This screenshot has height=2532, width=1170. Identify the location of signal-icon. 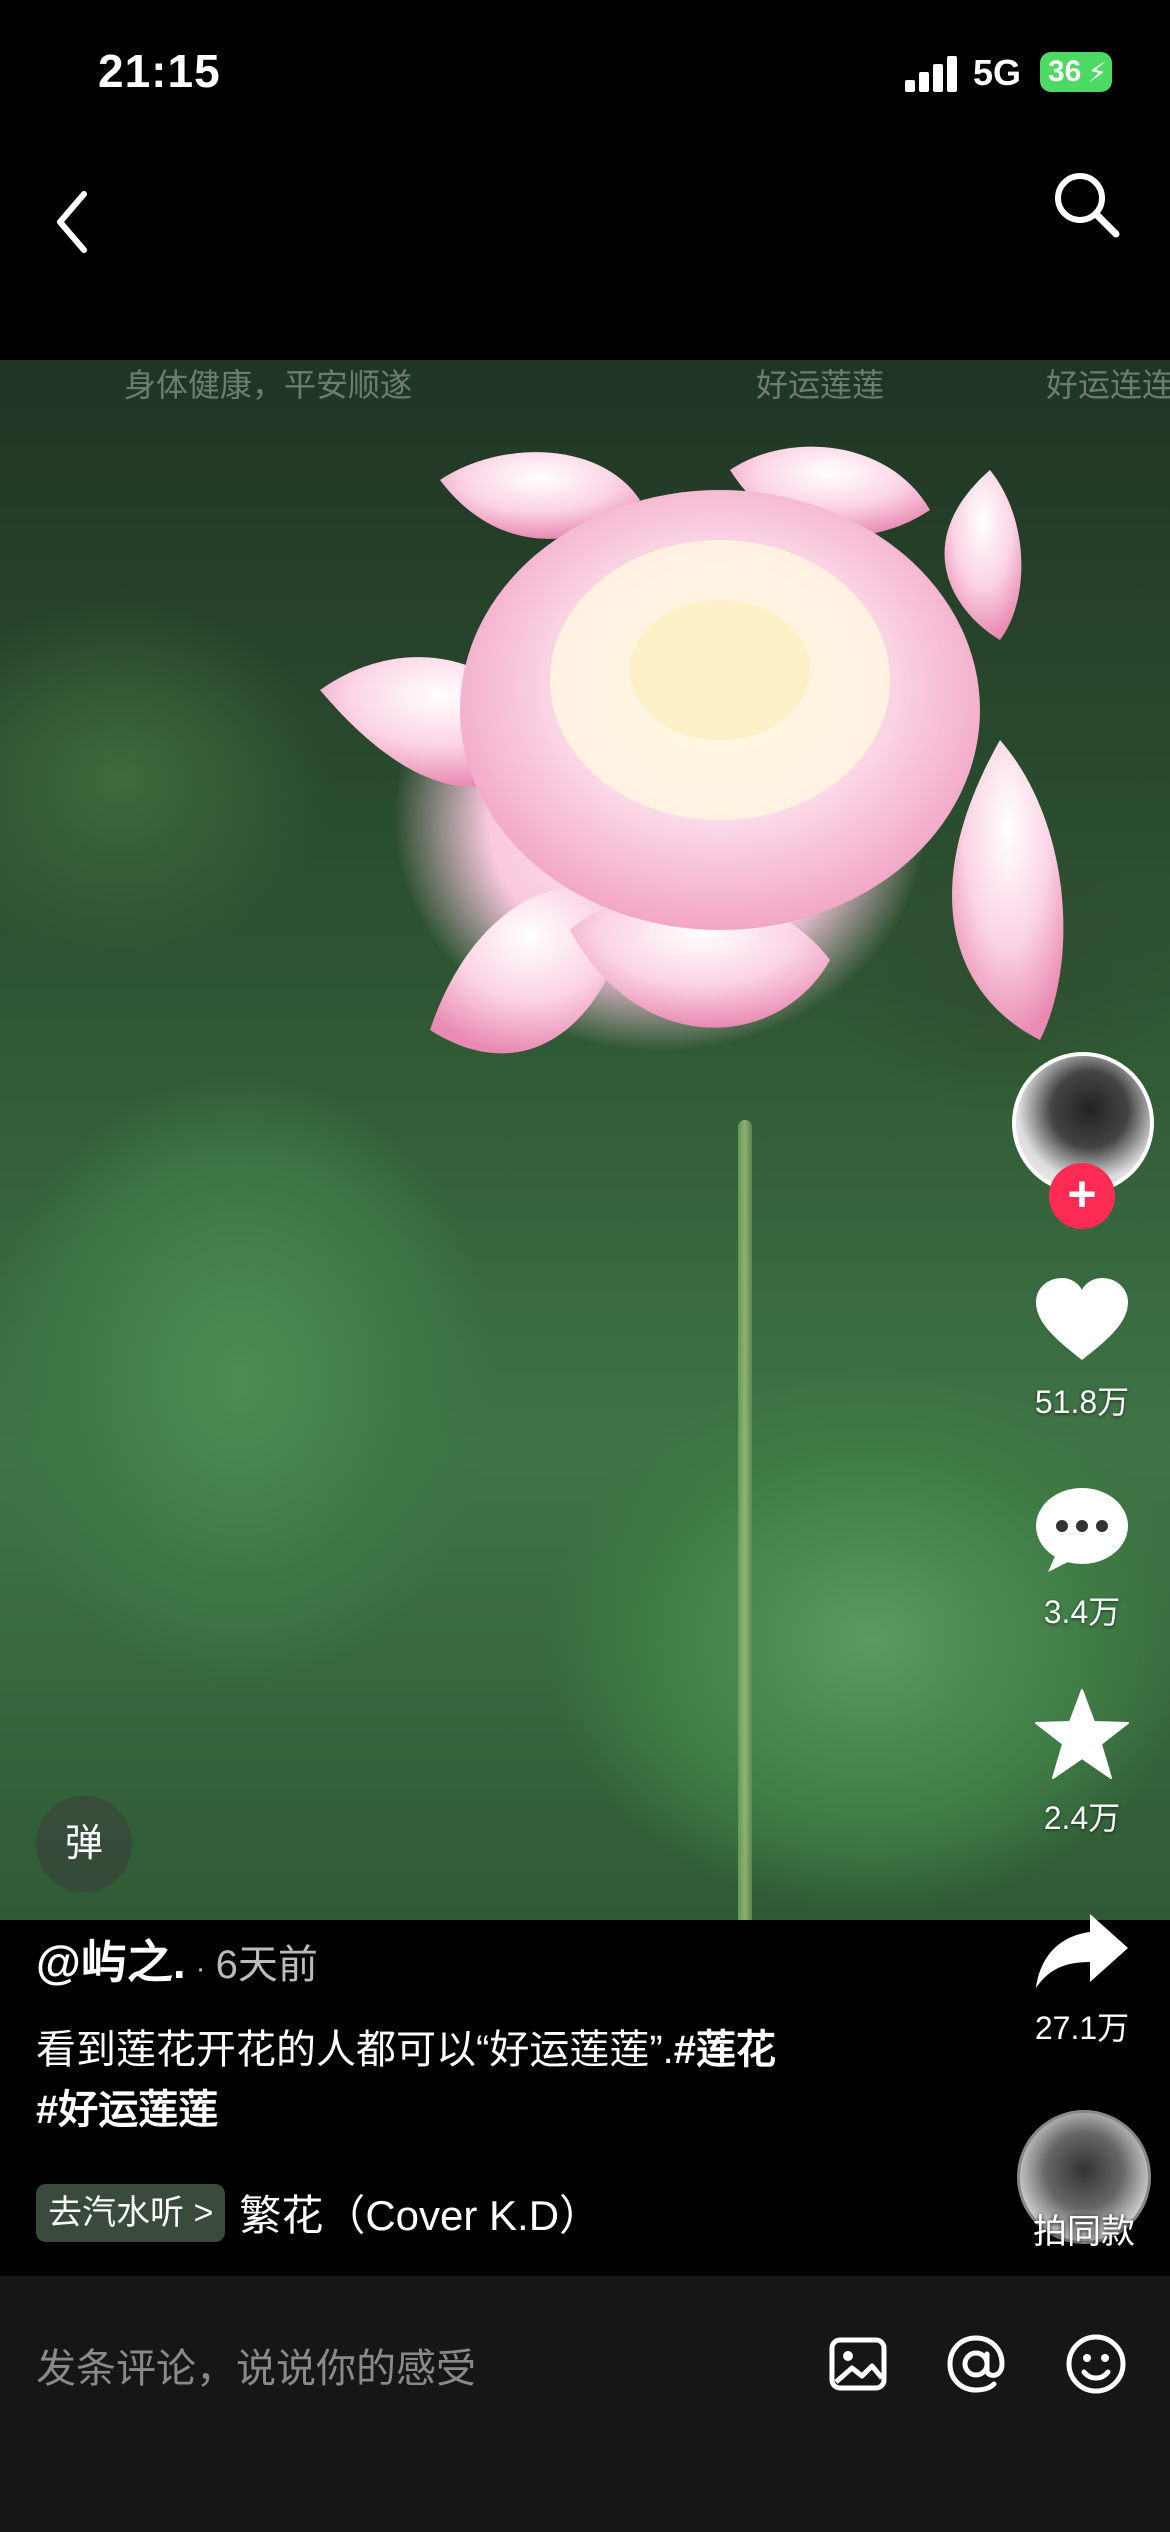
(933, 74).